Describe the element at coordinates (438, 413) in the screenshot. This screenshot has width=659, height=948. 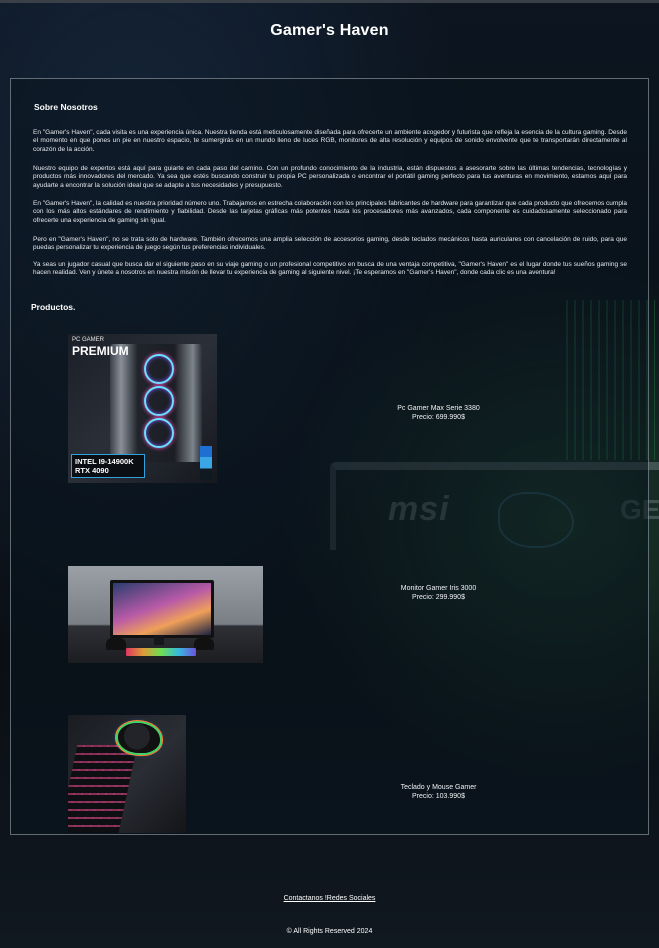
I see `product-info-pc: Pc Gamer Max Serie 3380 Precio: 699.990$` at that location.